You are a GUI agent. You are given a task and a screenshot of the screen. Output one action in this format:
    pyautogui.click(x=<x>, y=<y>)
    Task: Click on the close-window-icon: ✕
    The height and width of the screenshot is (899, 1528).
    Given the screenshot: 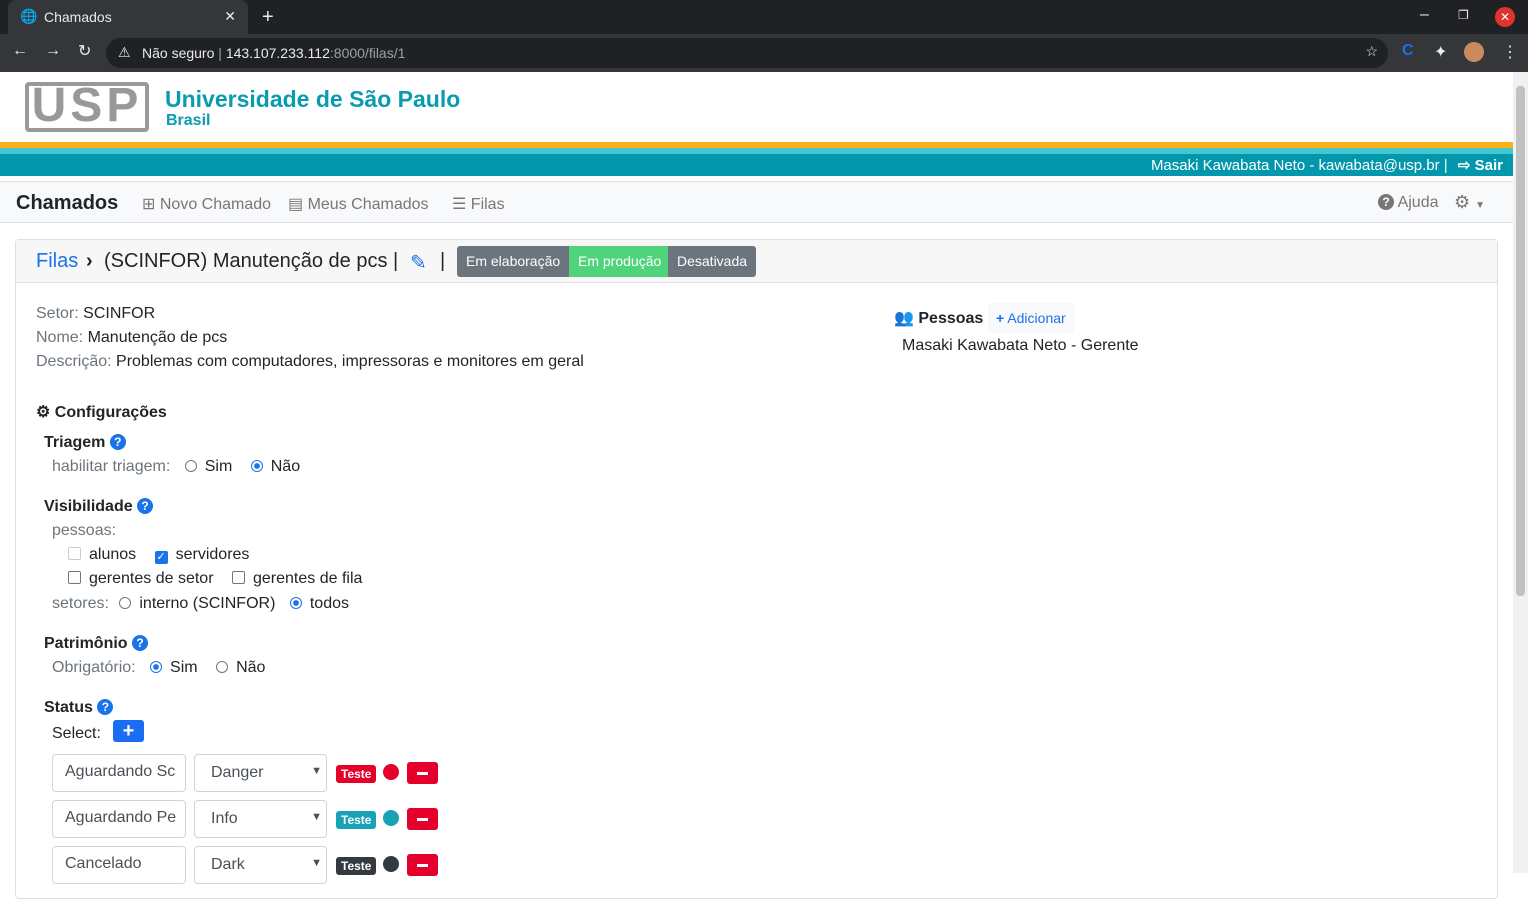 What is the action you would take?
    pyautogui.click(x=1505, y=17)
    